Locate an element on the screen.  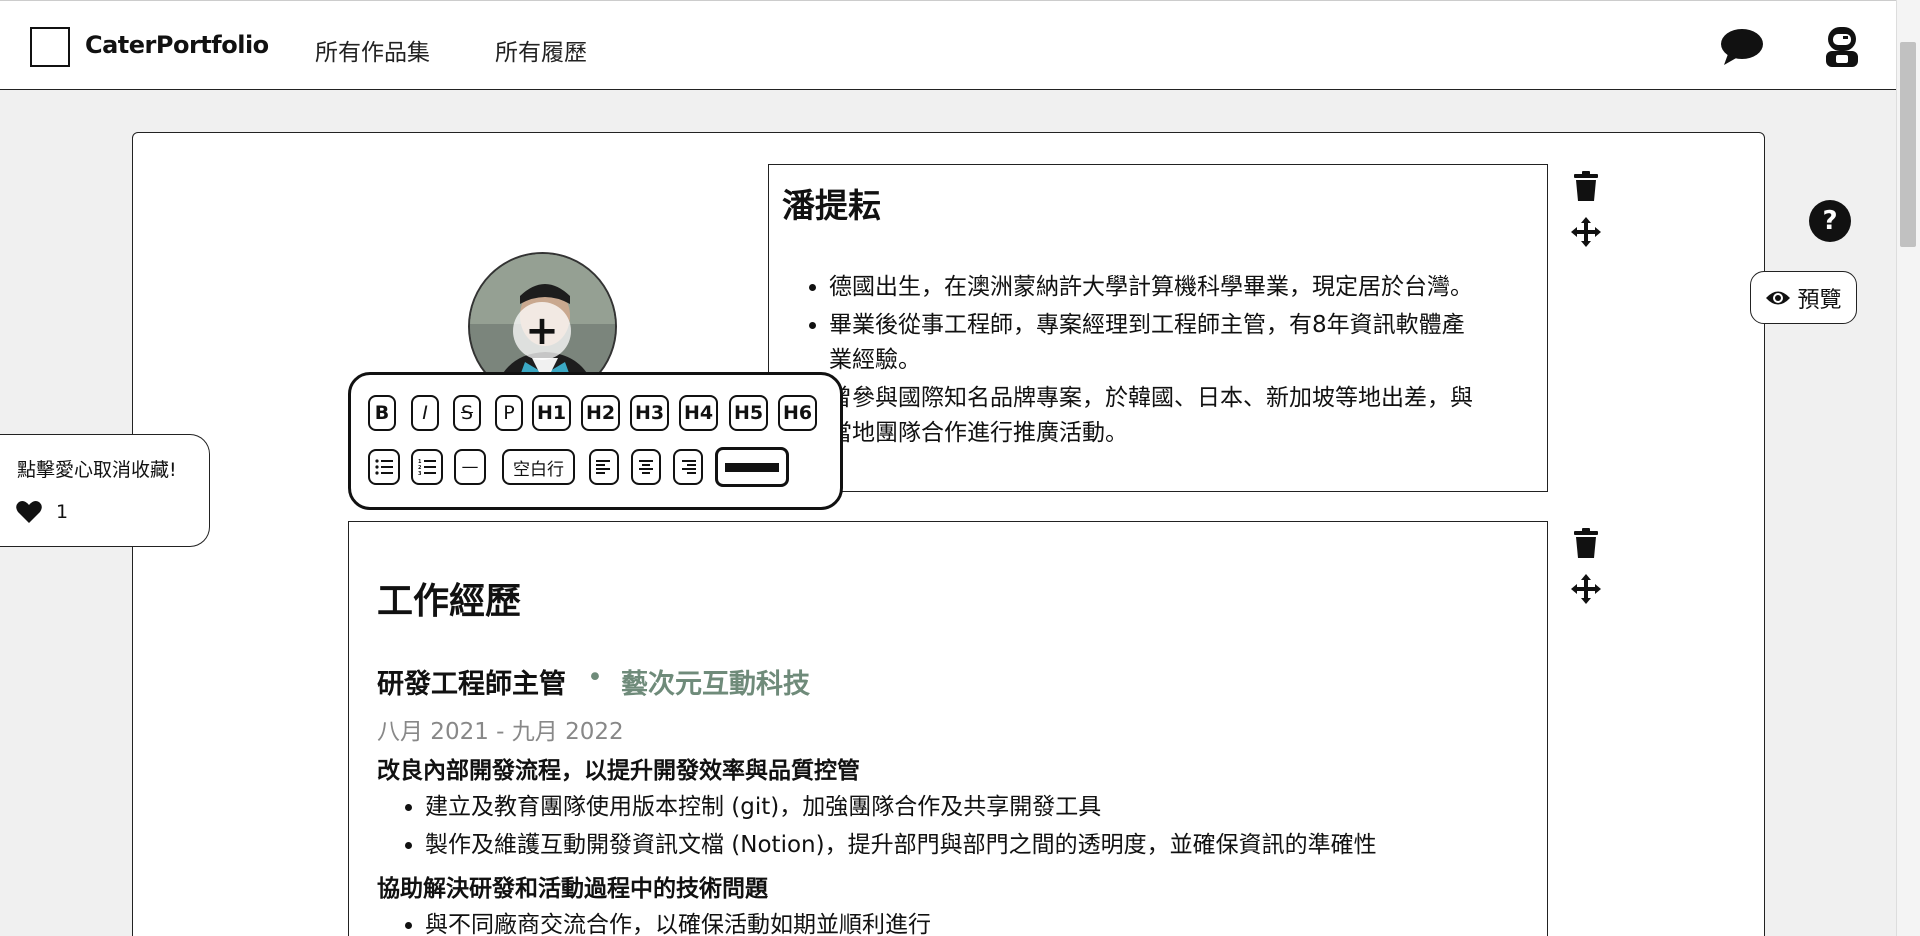
robot-avatar-icon is located at coordinates (1842, 47).